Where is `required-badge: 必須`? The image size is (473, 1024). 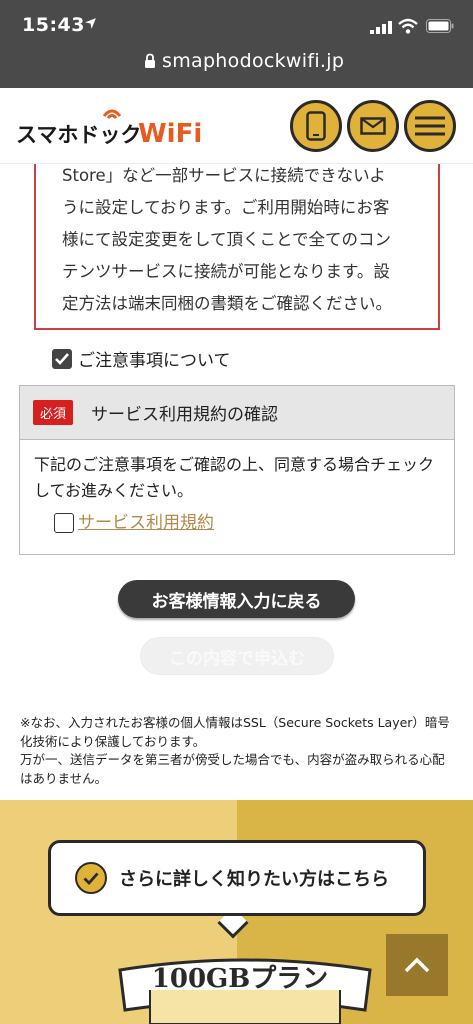
required-badge: 必須 is located at coordinates (53, 412).